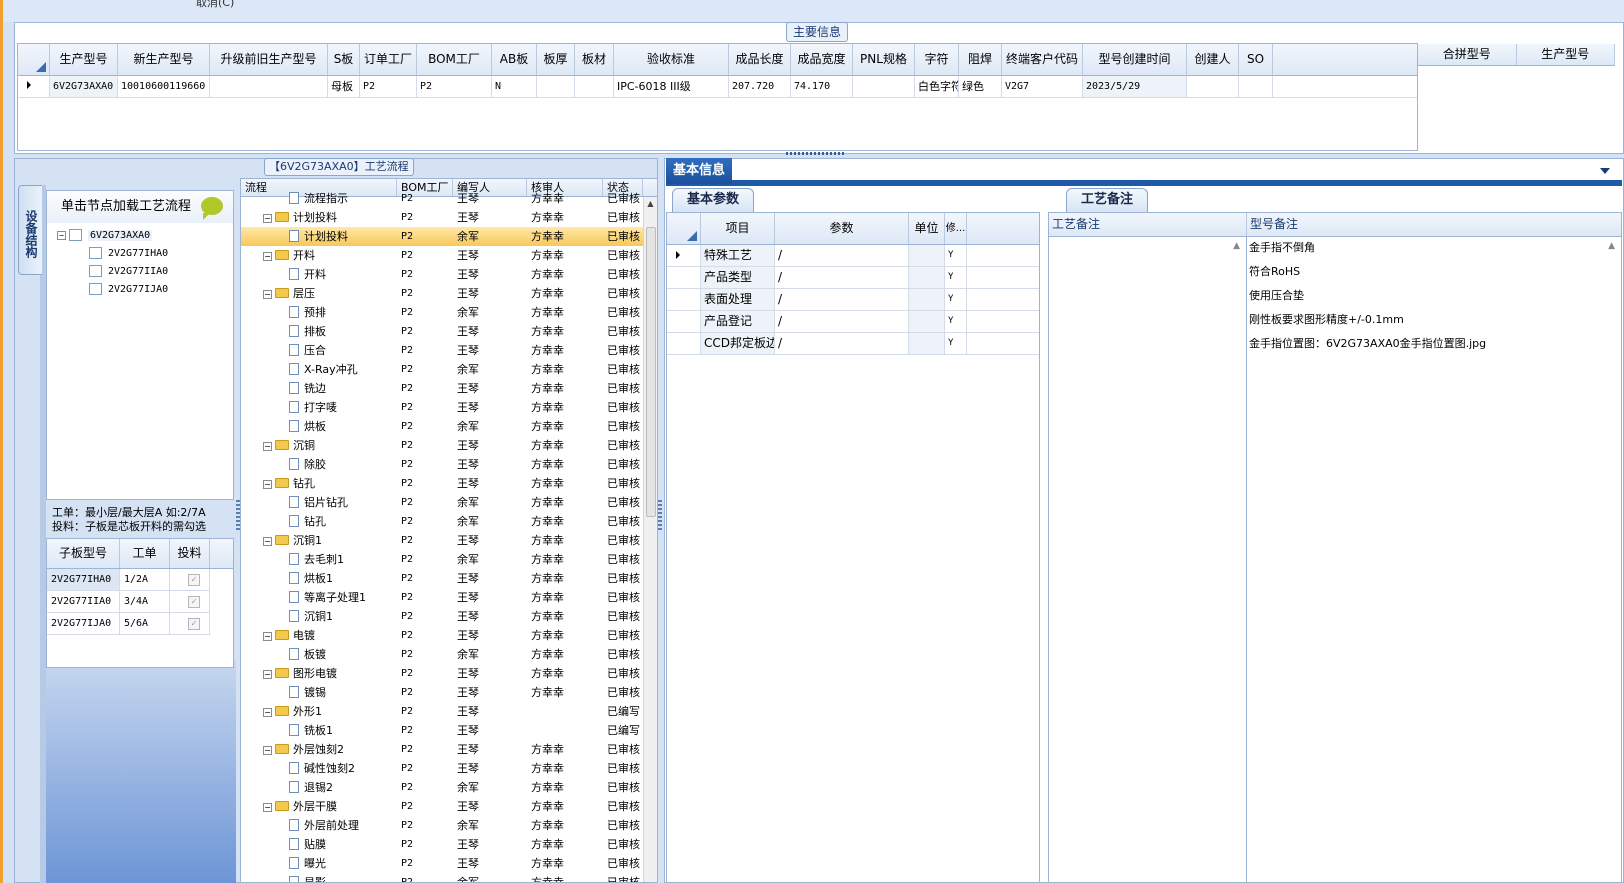 The height and width of the screenshot is (883, 1624). What do you see at coordinates (83, 580) in the screenshot?
I see `sub-model-cell: 2V2G77IHA0` at bounding box center [83, 580].